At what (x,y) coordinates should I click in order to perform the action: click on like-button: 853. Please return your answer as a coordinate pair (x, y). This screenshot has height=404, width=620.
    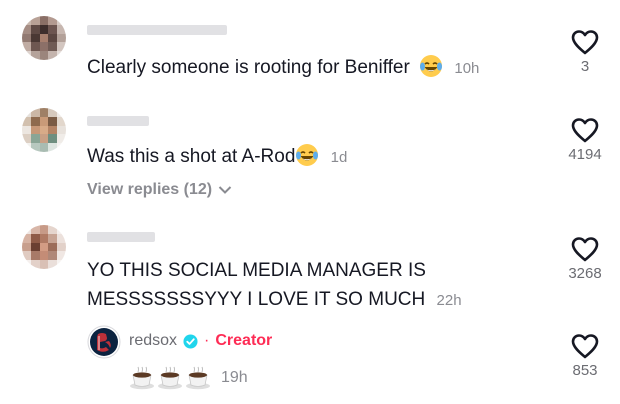
    Looking at the image, I should click on (585, 356).